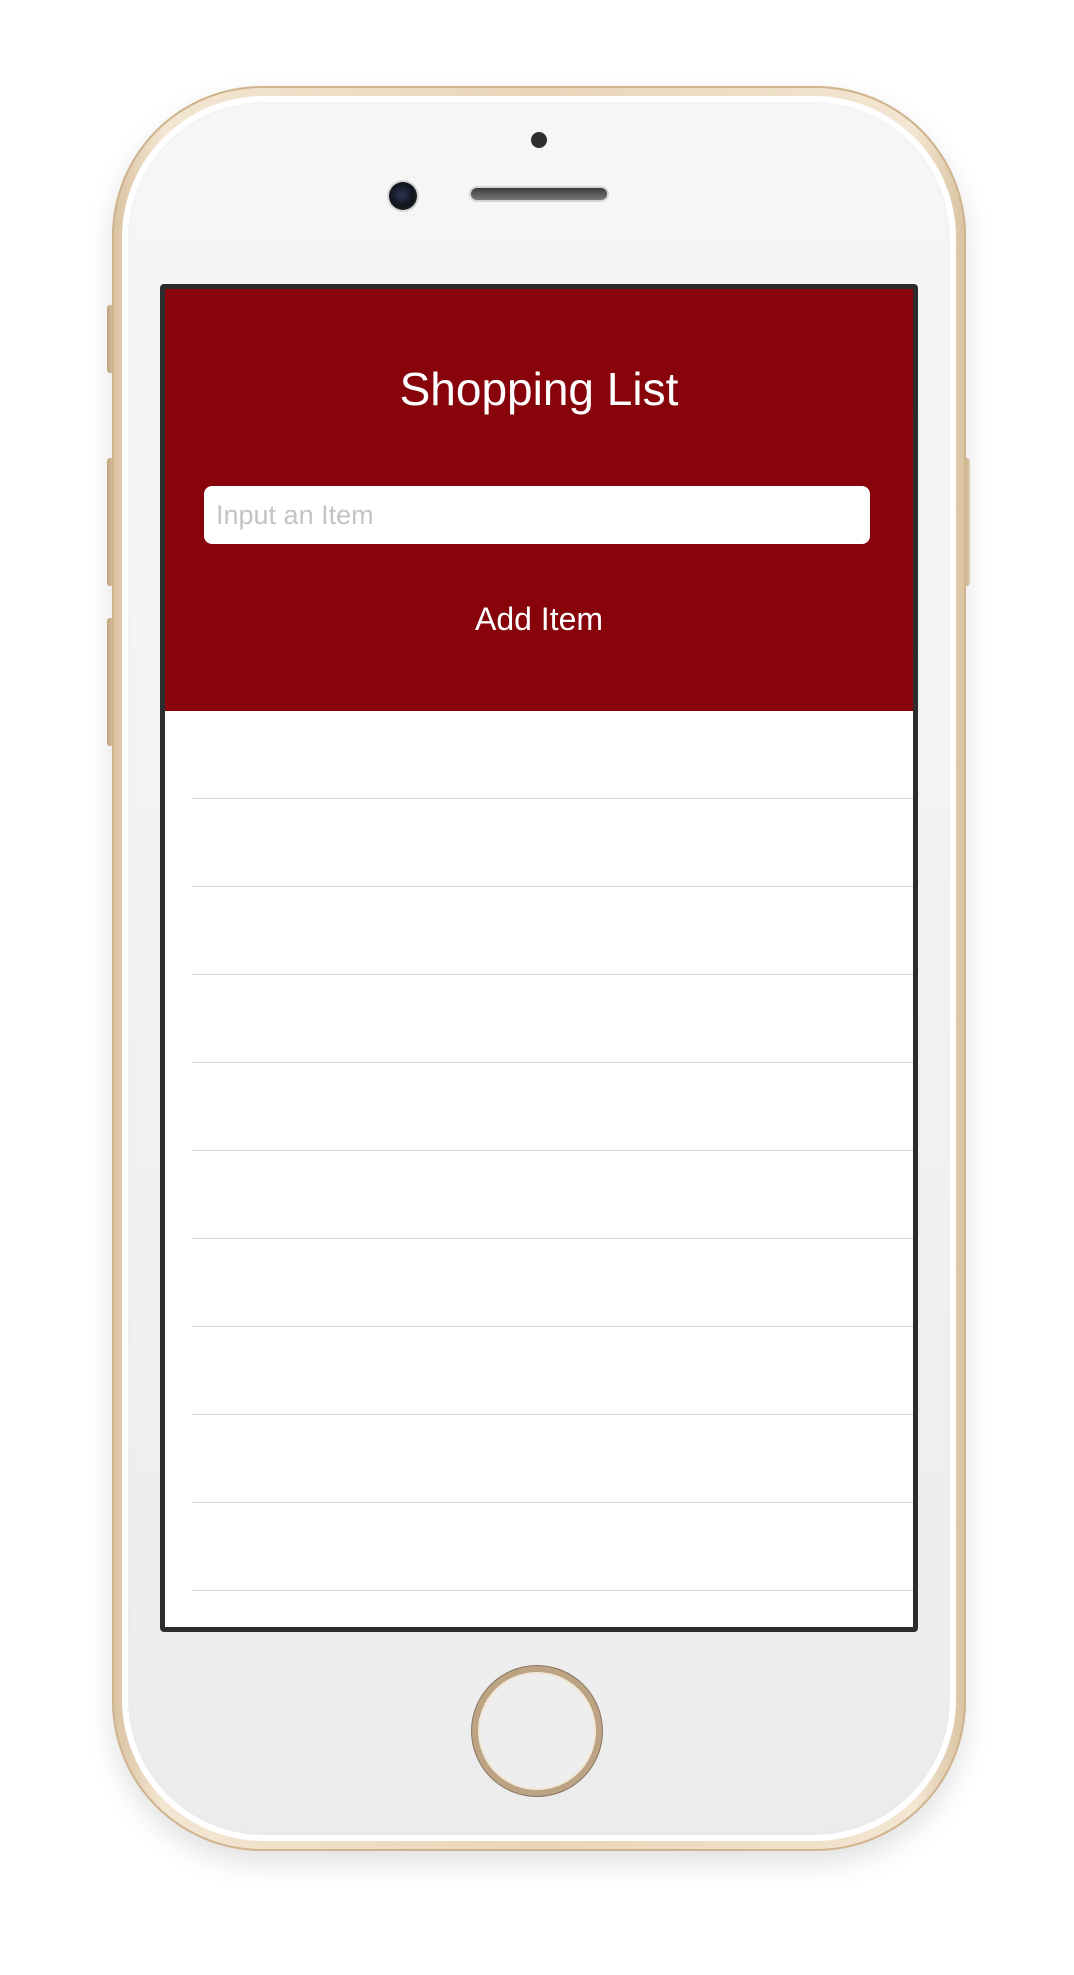  I want to click on home-button, so click(537, 1731).